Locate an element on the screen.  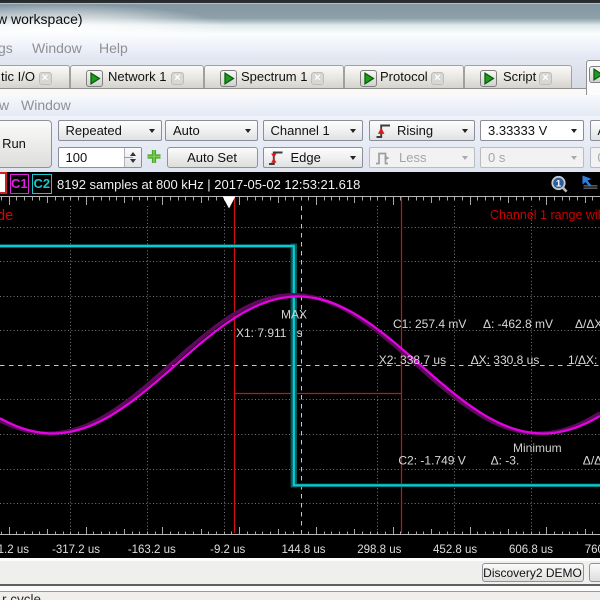
svg-text: 298.8 us is located at coordinates (379, 550).